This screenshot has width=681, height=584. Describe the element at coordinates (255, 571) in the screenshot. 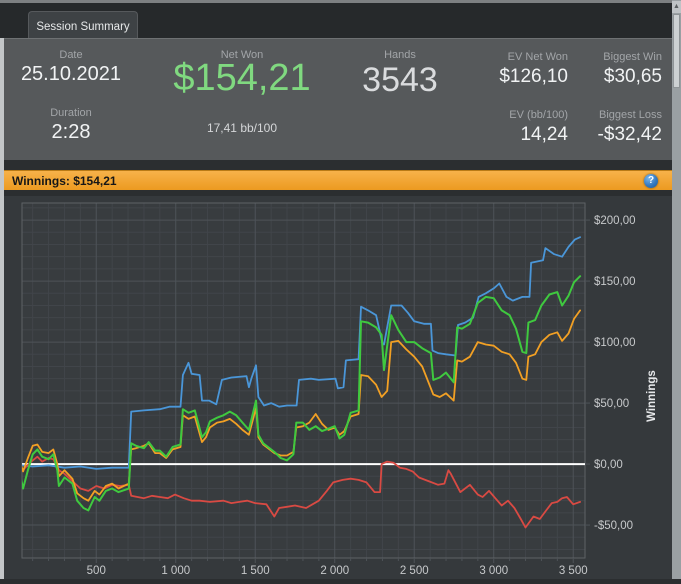

I see `x-axis-label: 1 500` at that location.